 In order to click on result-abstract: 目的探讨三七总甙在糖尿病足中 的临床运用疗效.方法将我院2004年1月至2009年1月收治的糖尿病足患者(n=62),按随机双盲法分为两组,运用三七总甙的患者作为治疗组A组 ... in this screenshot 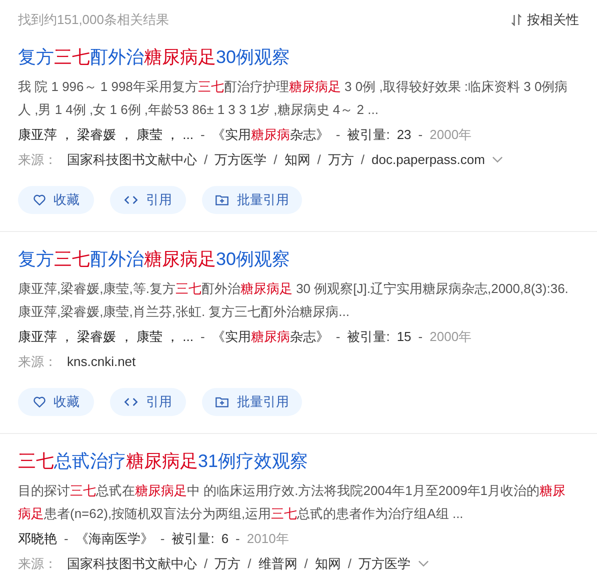, I will do `click(292, 502)`.